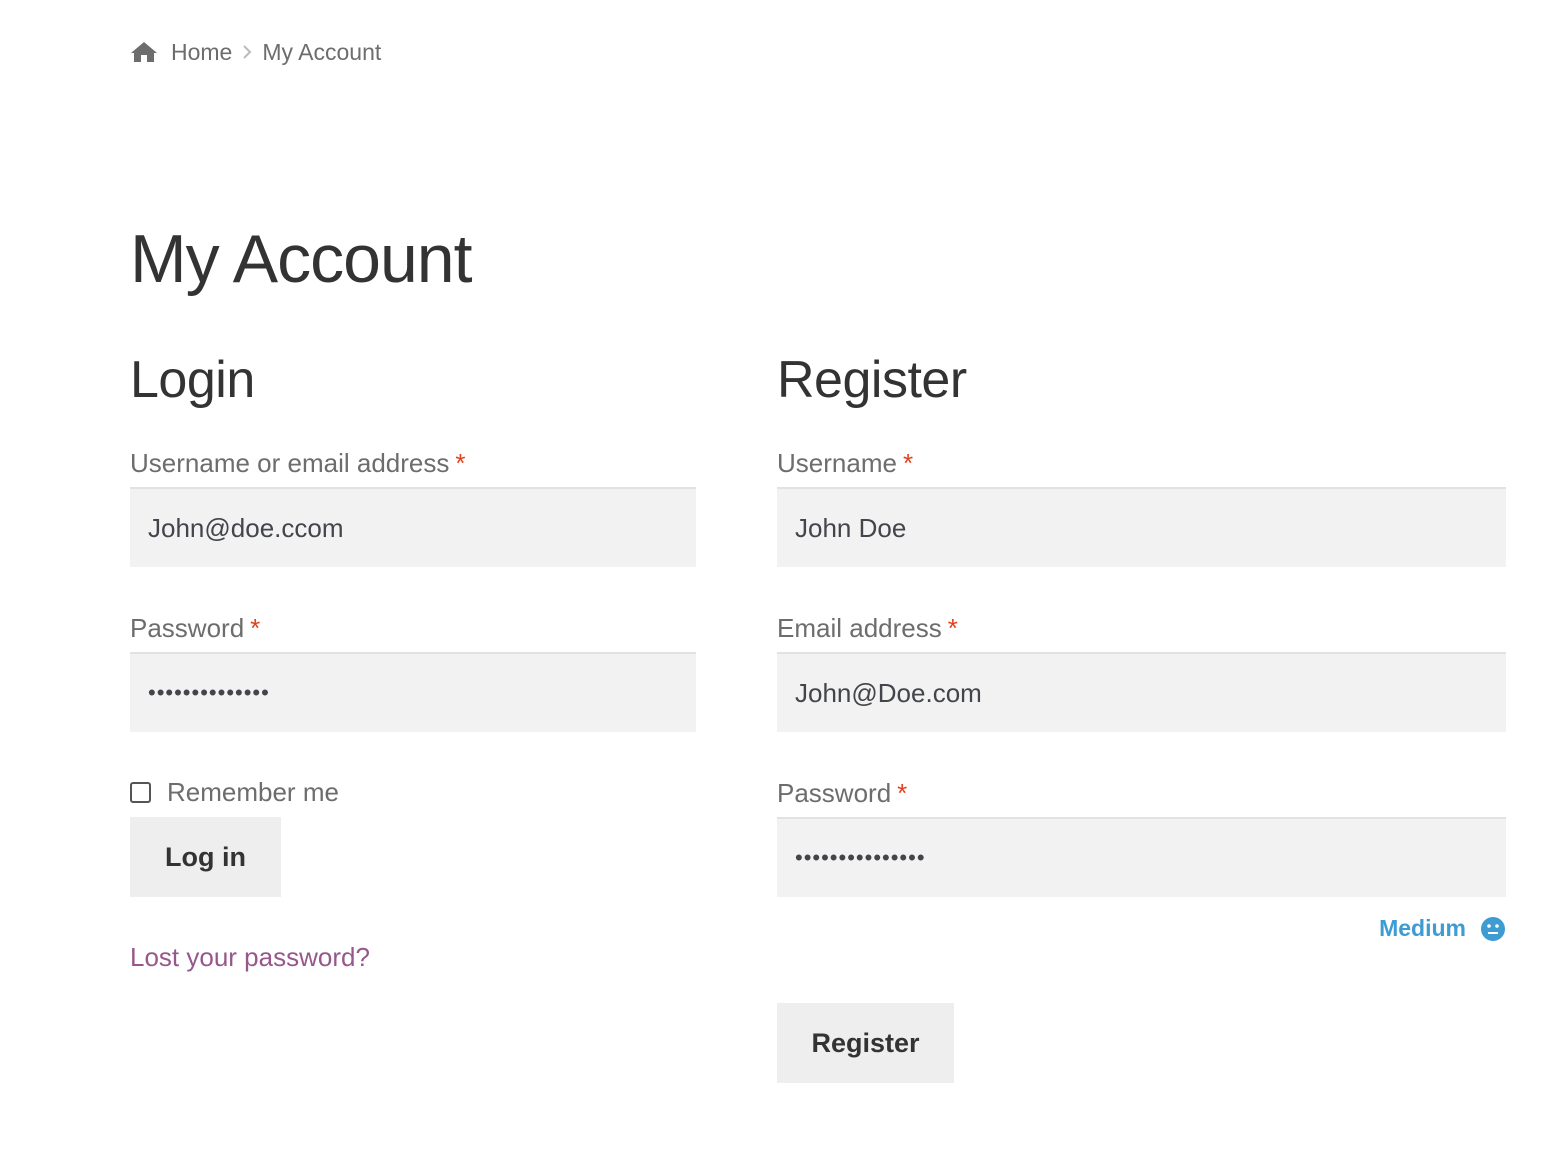 The width and height of the screenshot is (1565, 1164). Describe the element at coordinates (290, 463) in the screenshot. I see `login-username-label-text: Username or email address` at that location.